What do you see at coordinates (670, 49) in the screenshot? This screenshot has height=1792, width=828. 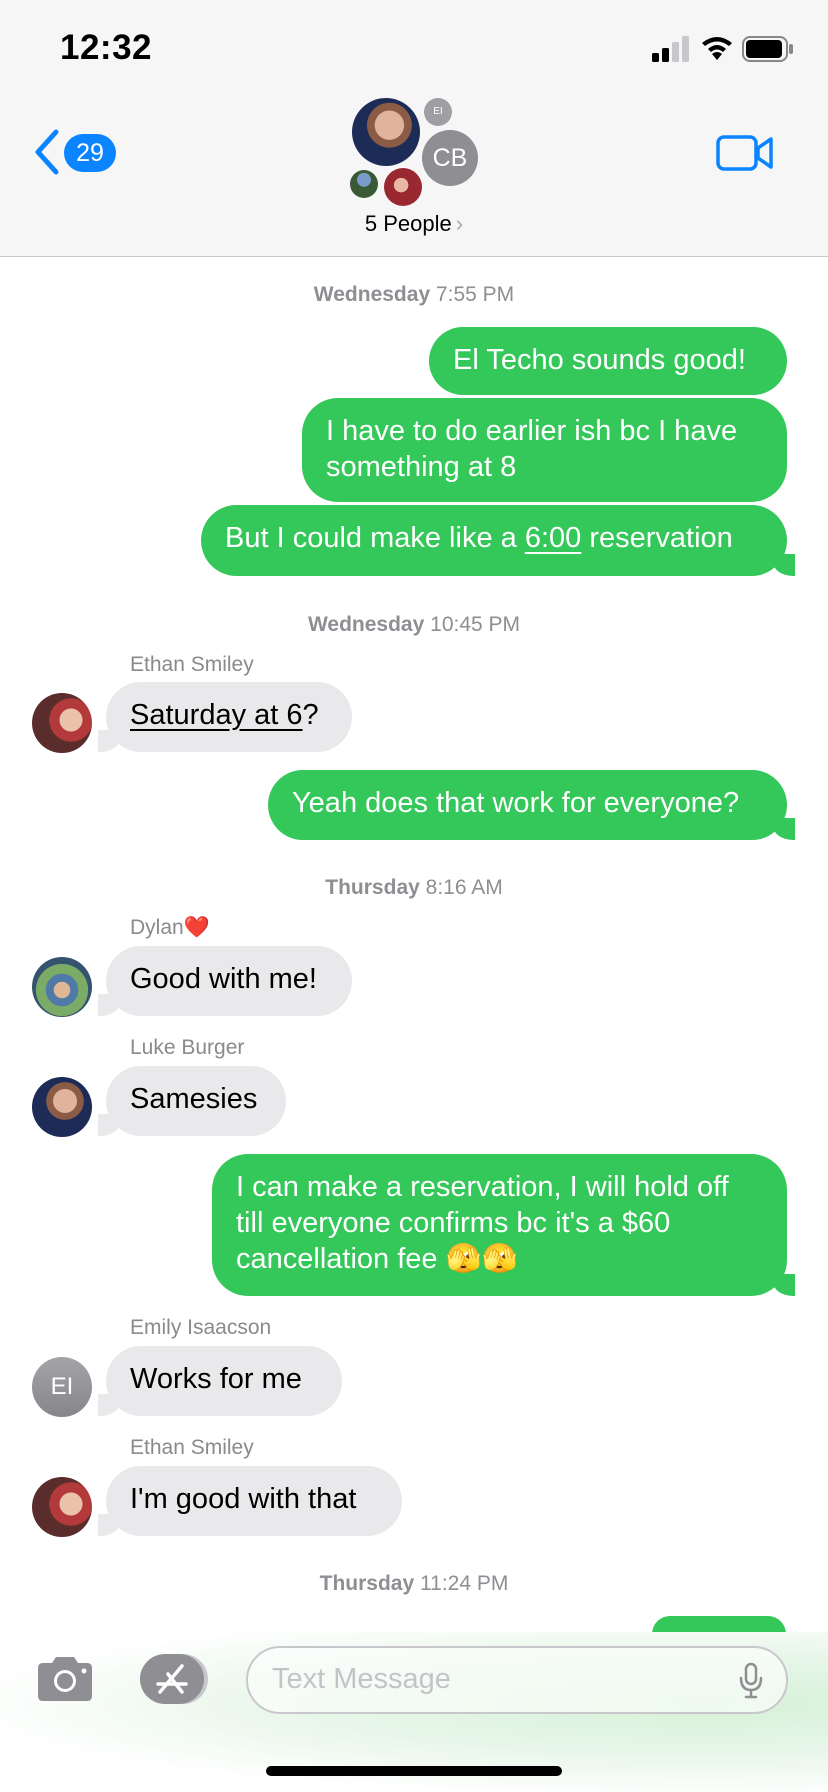 I see `cellular-signal-icon` at bounding box center [670, 49].